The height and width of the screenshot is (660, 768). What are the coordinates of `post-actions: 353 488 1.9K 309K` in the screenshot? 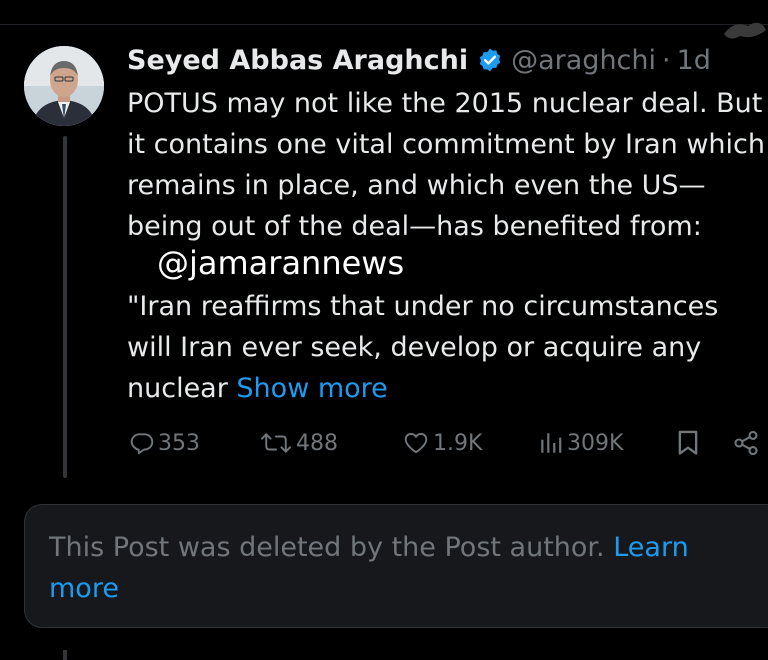 It's located at (447, 443).